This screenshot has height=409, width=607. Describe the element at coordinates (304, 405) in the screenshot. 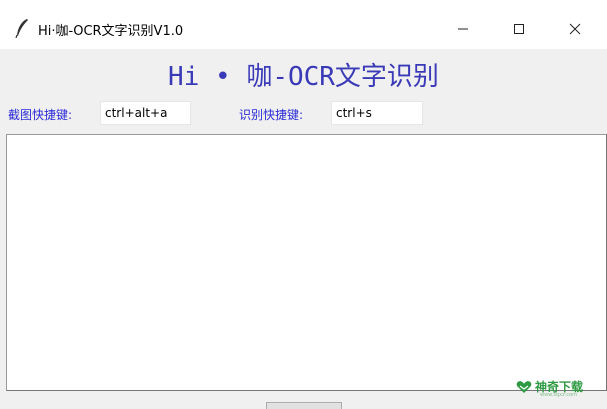

I see `action-button` at that location.